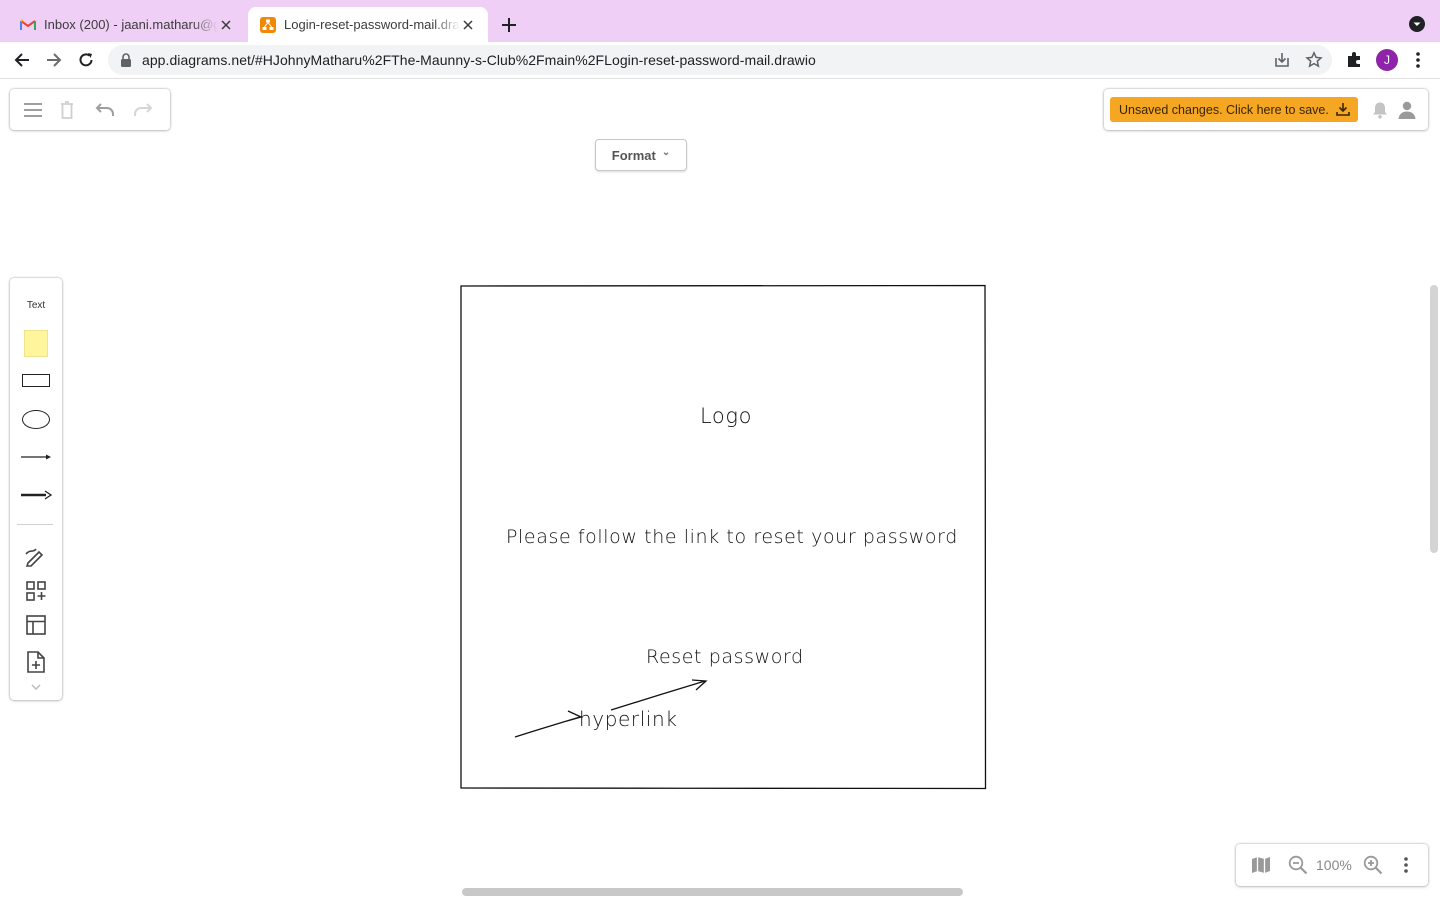 The image size is (1440, 900). What do you see at coordinates (268, 24) in the screenshot?
I see `drawio-icon` at bounding box center [268, 24].